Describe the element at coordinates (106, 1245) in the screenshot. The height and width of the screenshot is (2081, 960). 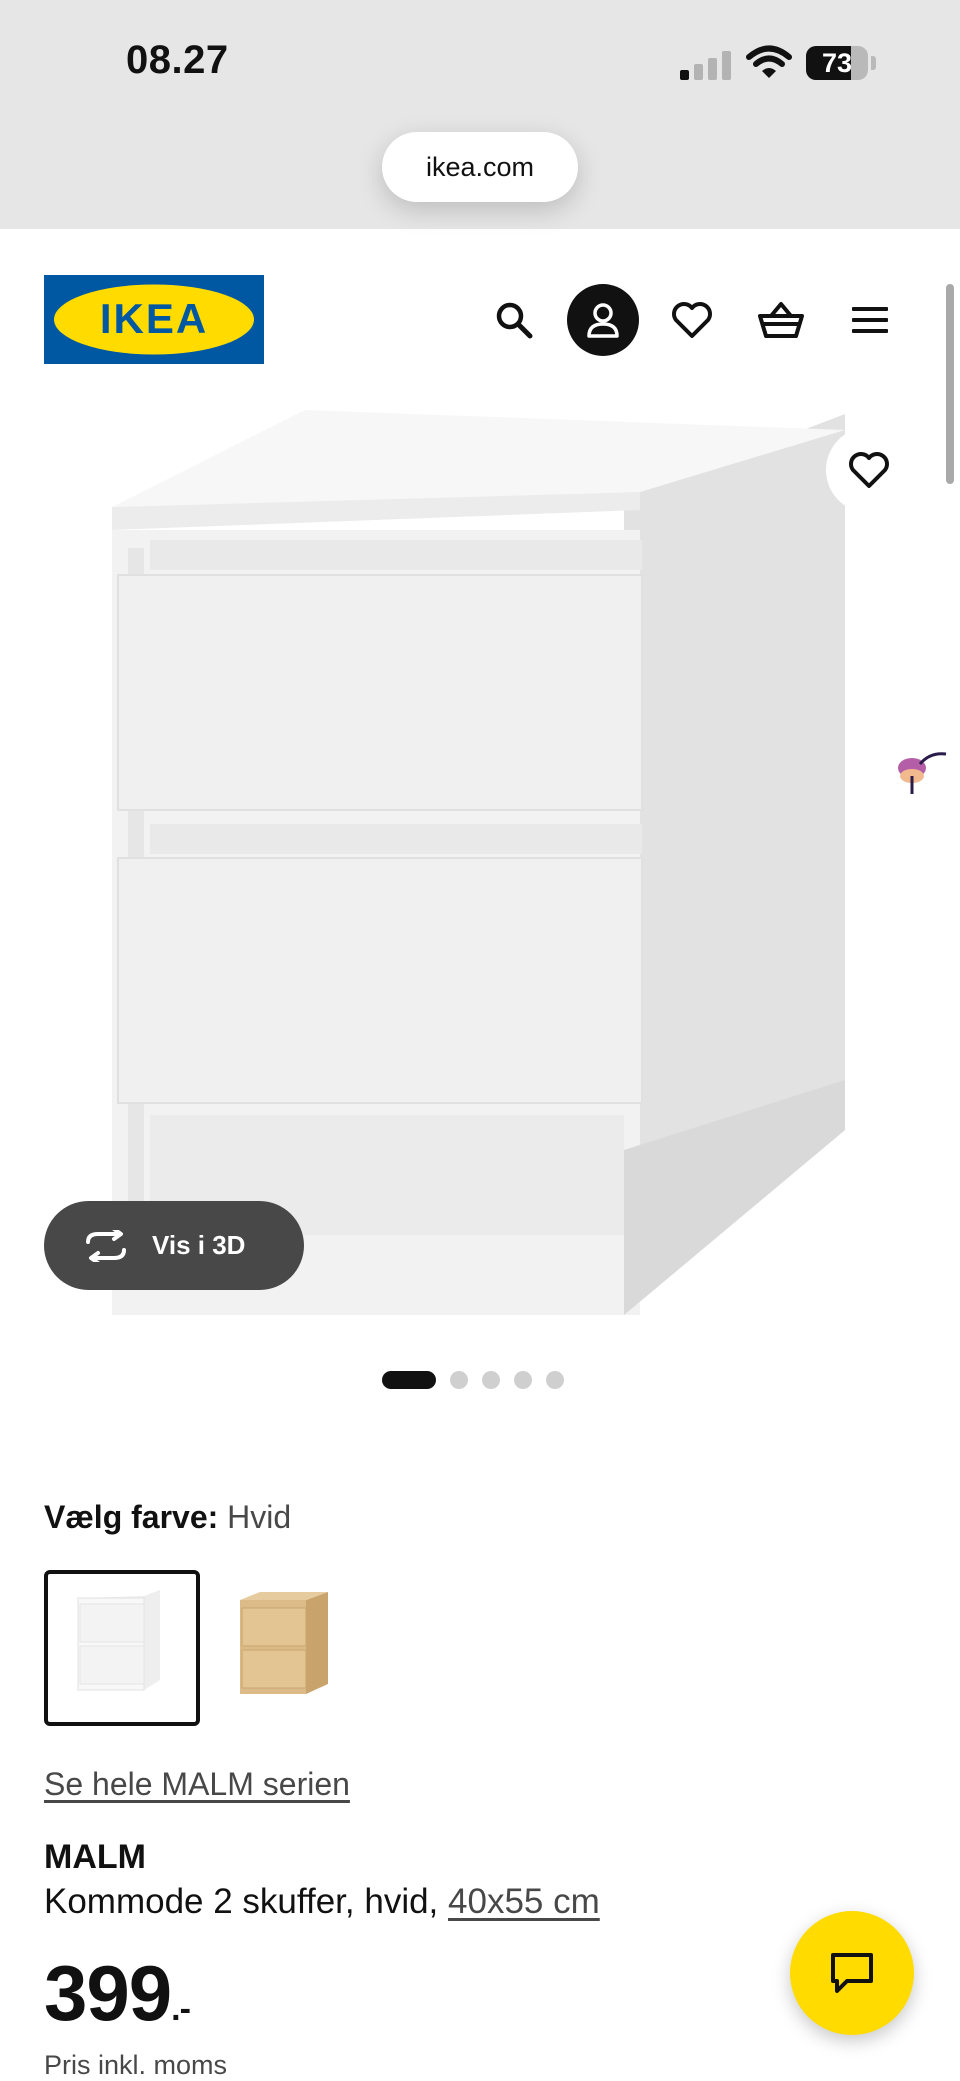
I see `rotate-3d-icon` at that location.